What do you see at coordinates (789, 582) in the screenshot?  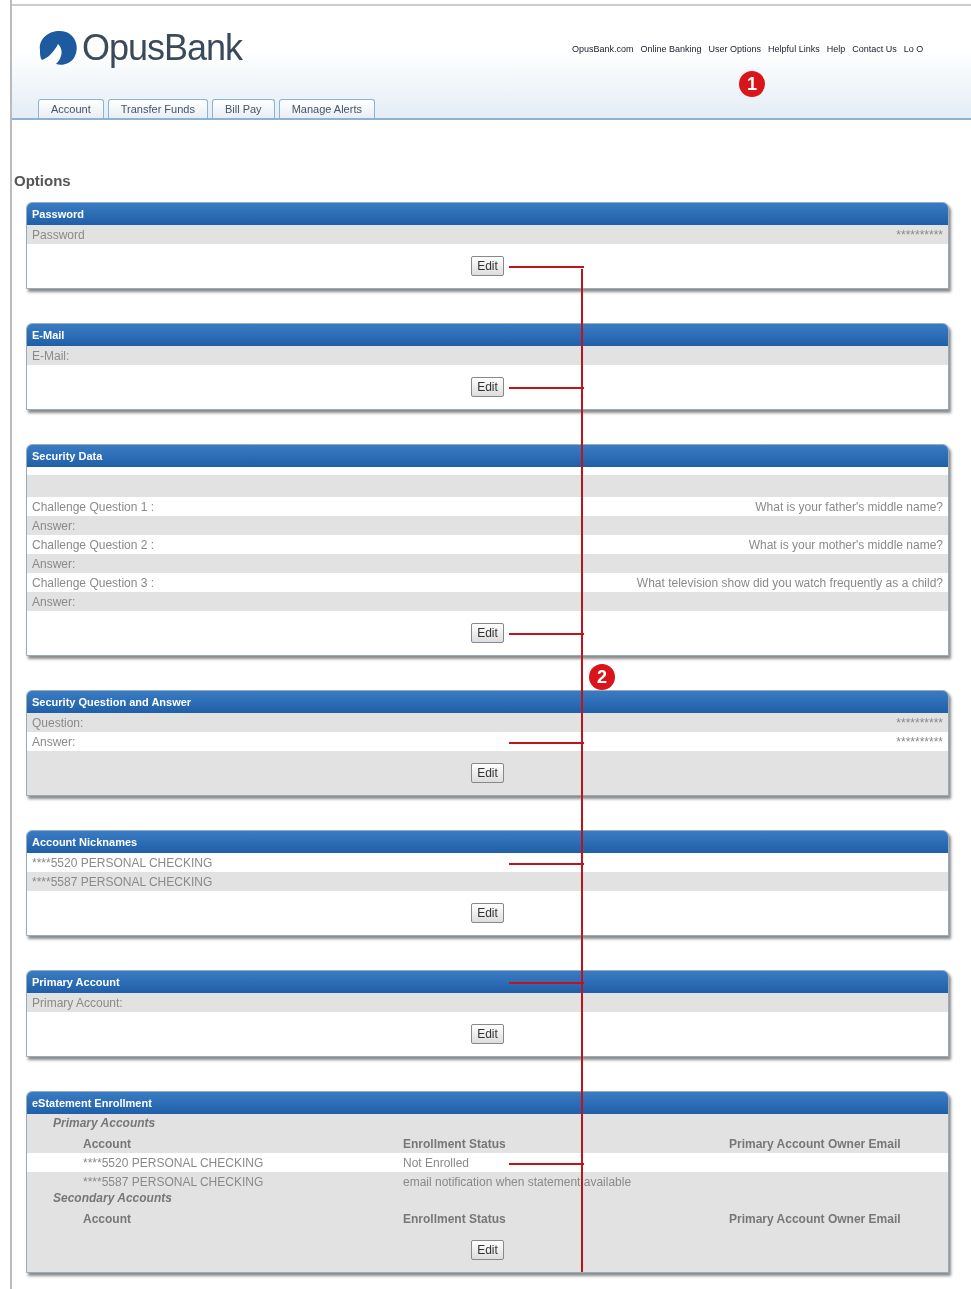 I see `row-value: What television show did you watch frequently as a child?` at bounding box center [789, 582].